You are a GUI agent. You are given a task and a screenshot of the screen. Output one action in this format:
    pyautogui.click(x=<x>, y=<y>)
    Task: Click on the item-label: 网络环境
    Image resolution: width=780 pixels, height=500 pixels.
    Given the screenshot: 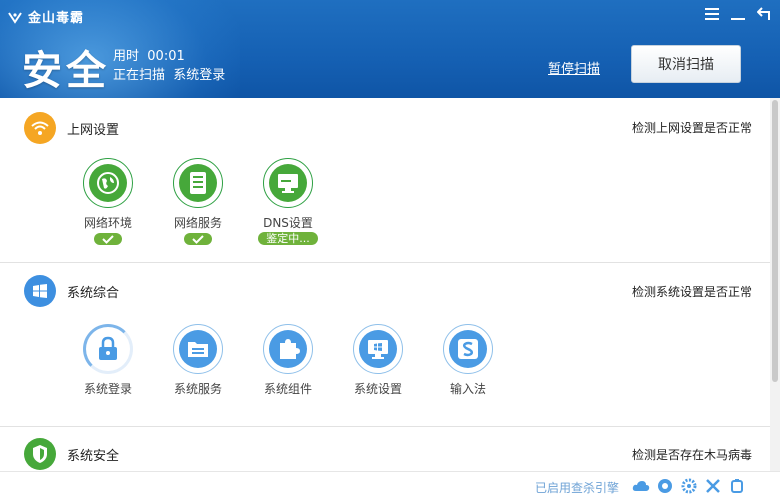 What is the action you would take?
    pyautogui.click(x=107, y=223)
    